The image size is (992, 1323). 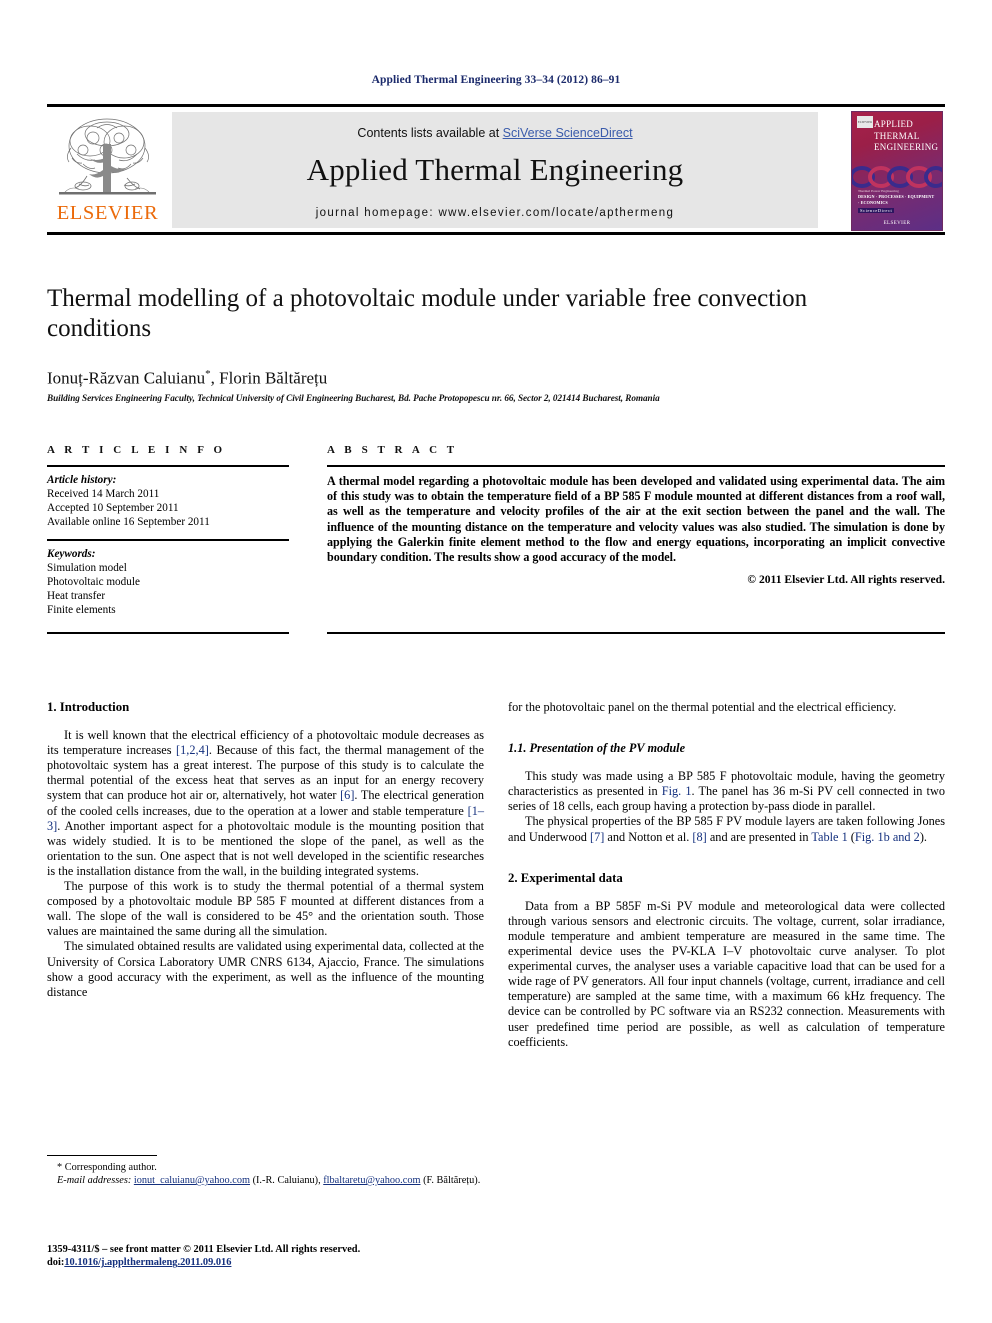 What do you see at coordinates (168, 633) in the screenshot?
I see `article-info-bottom-rule` at bounding box center [168, 633].